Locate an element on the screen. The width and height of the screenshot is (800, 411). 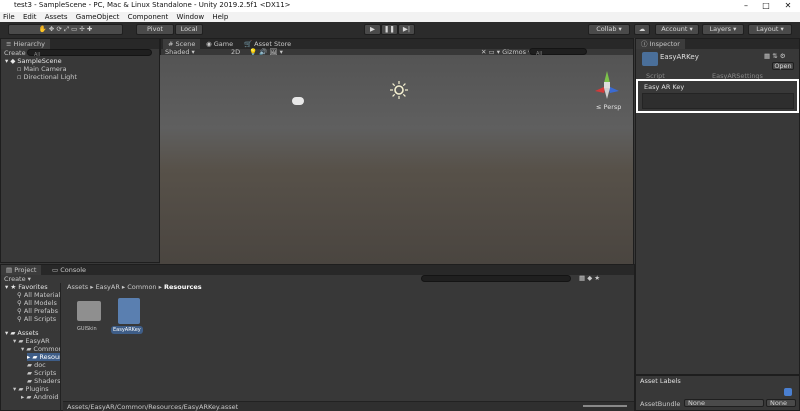
breadcrumb-resources: Resources is located at coordinates (183, 287).